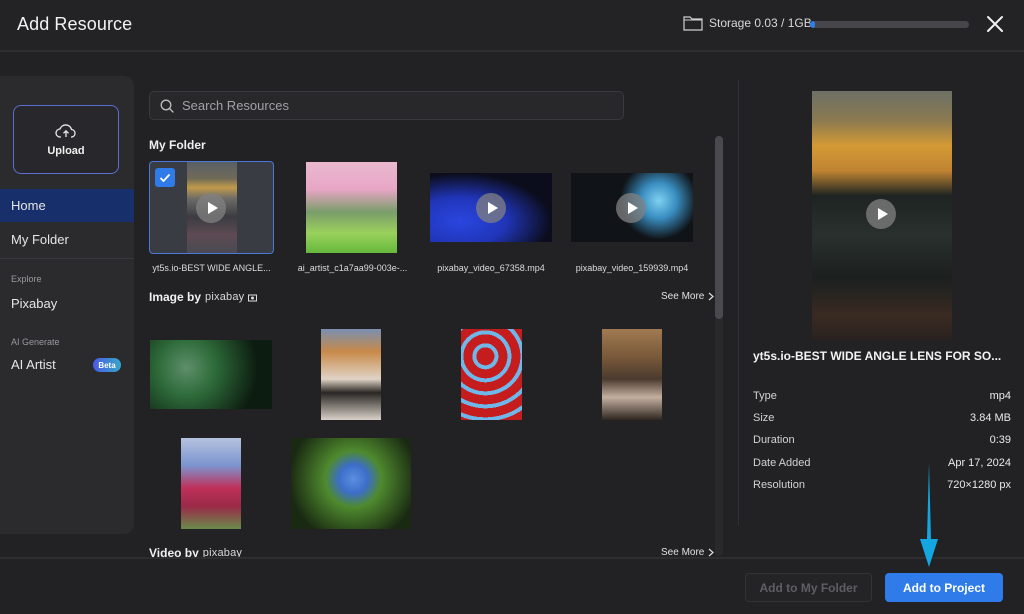 Image resolution: width=1024 pixels, height=614 pixels. I want to click on meta-label: Resolution, so click(779, 485).